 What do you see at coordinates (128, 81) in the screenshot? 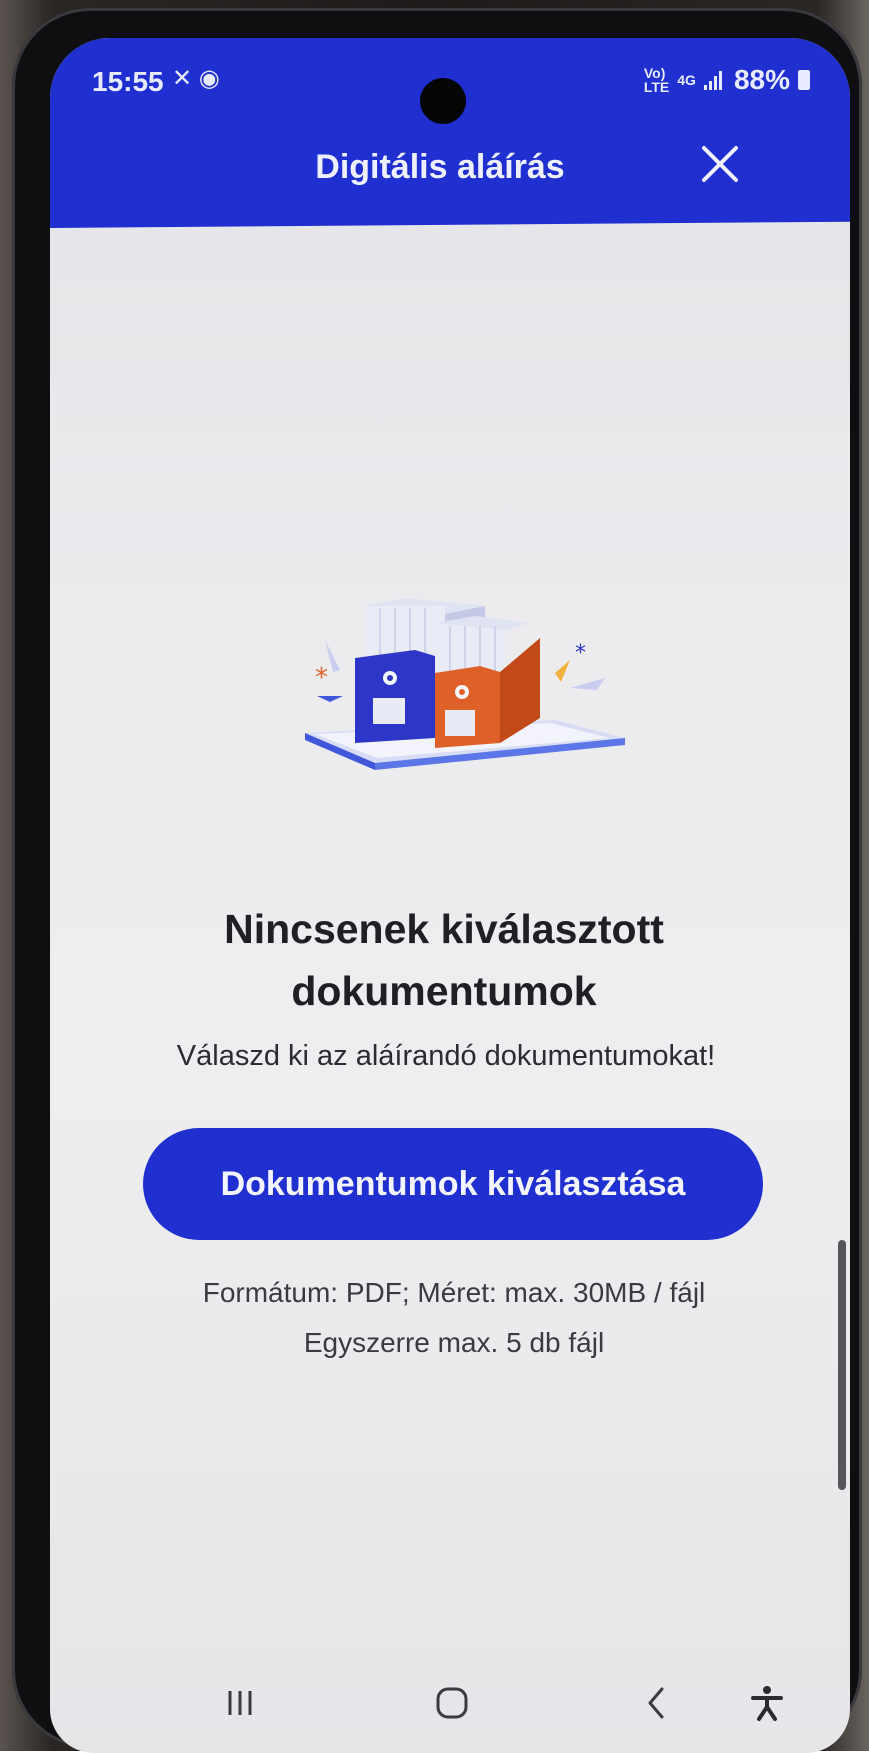
I see `status-time: 15:55` at bounding box center [128, 81].